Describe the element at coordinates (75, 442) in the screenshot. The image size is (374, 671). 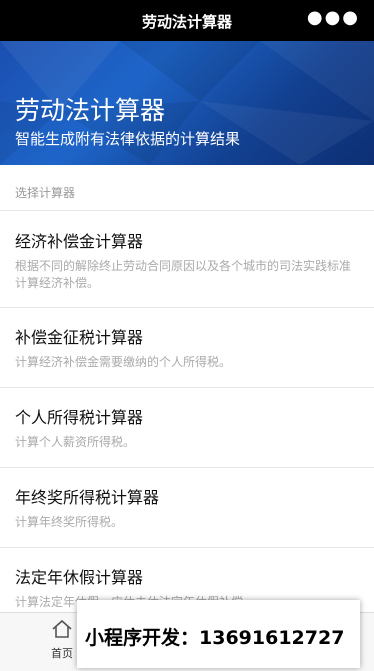
I see `calculator-desc: 计算个人薪资所得税。` at that location.